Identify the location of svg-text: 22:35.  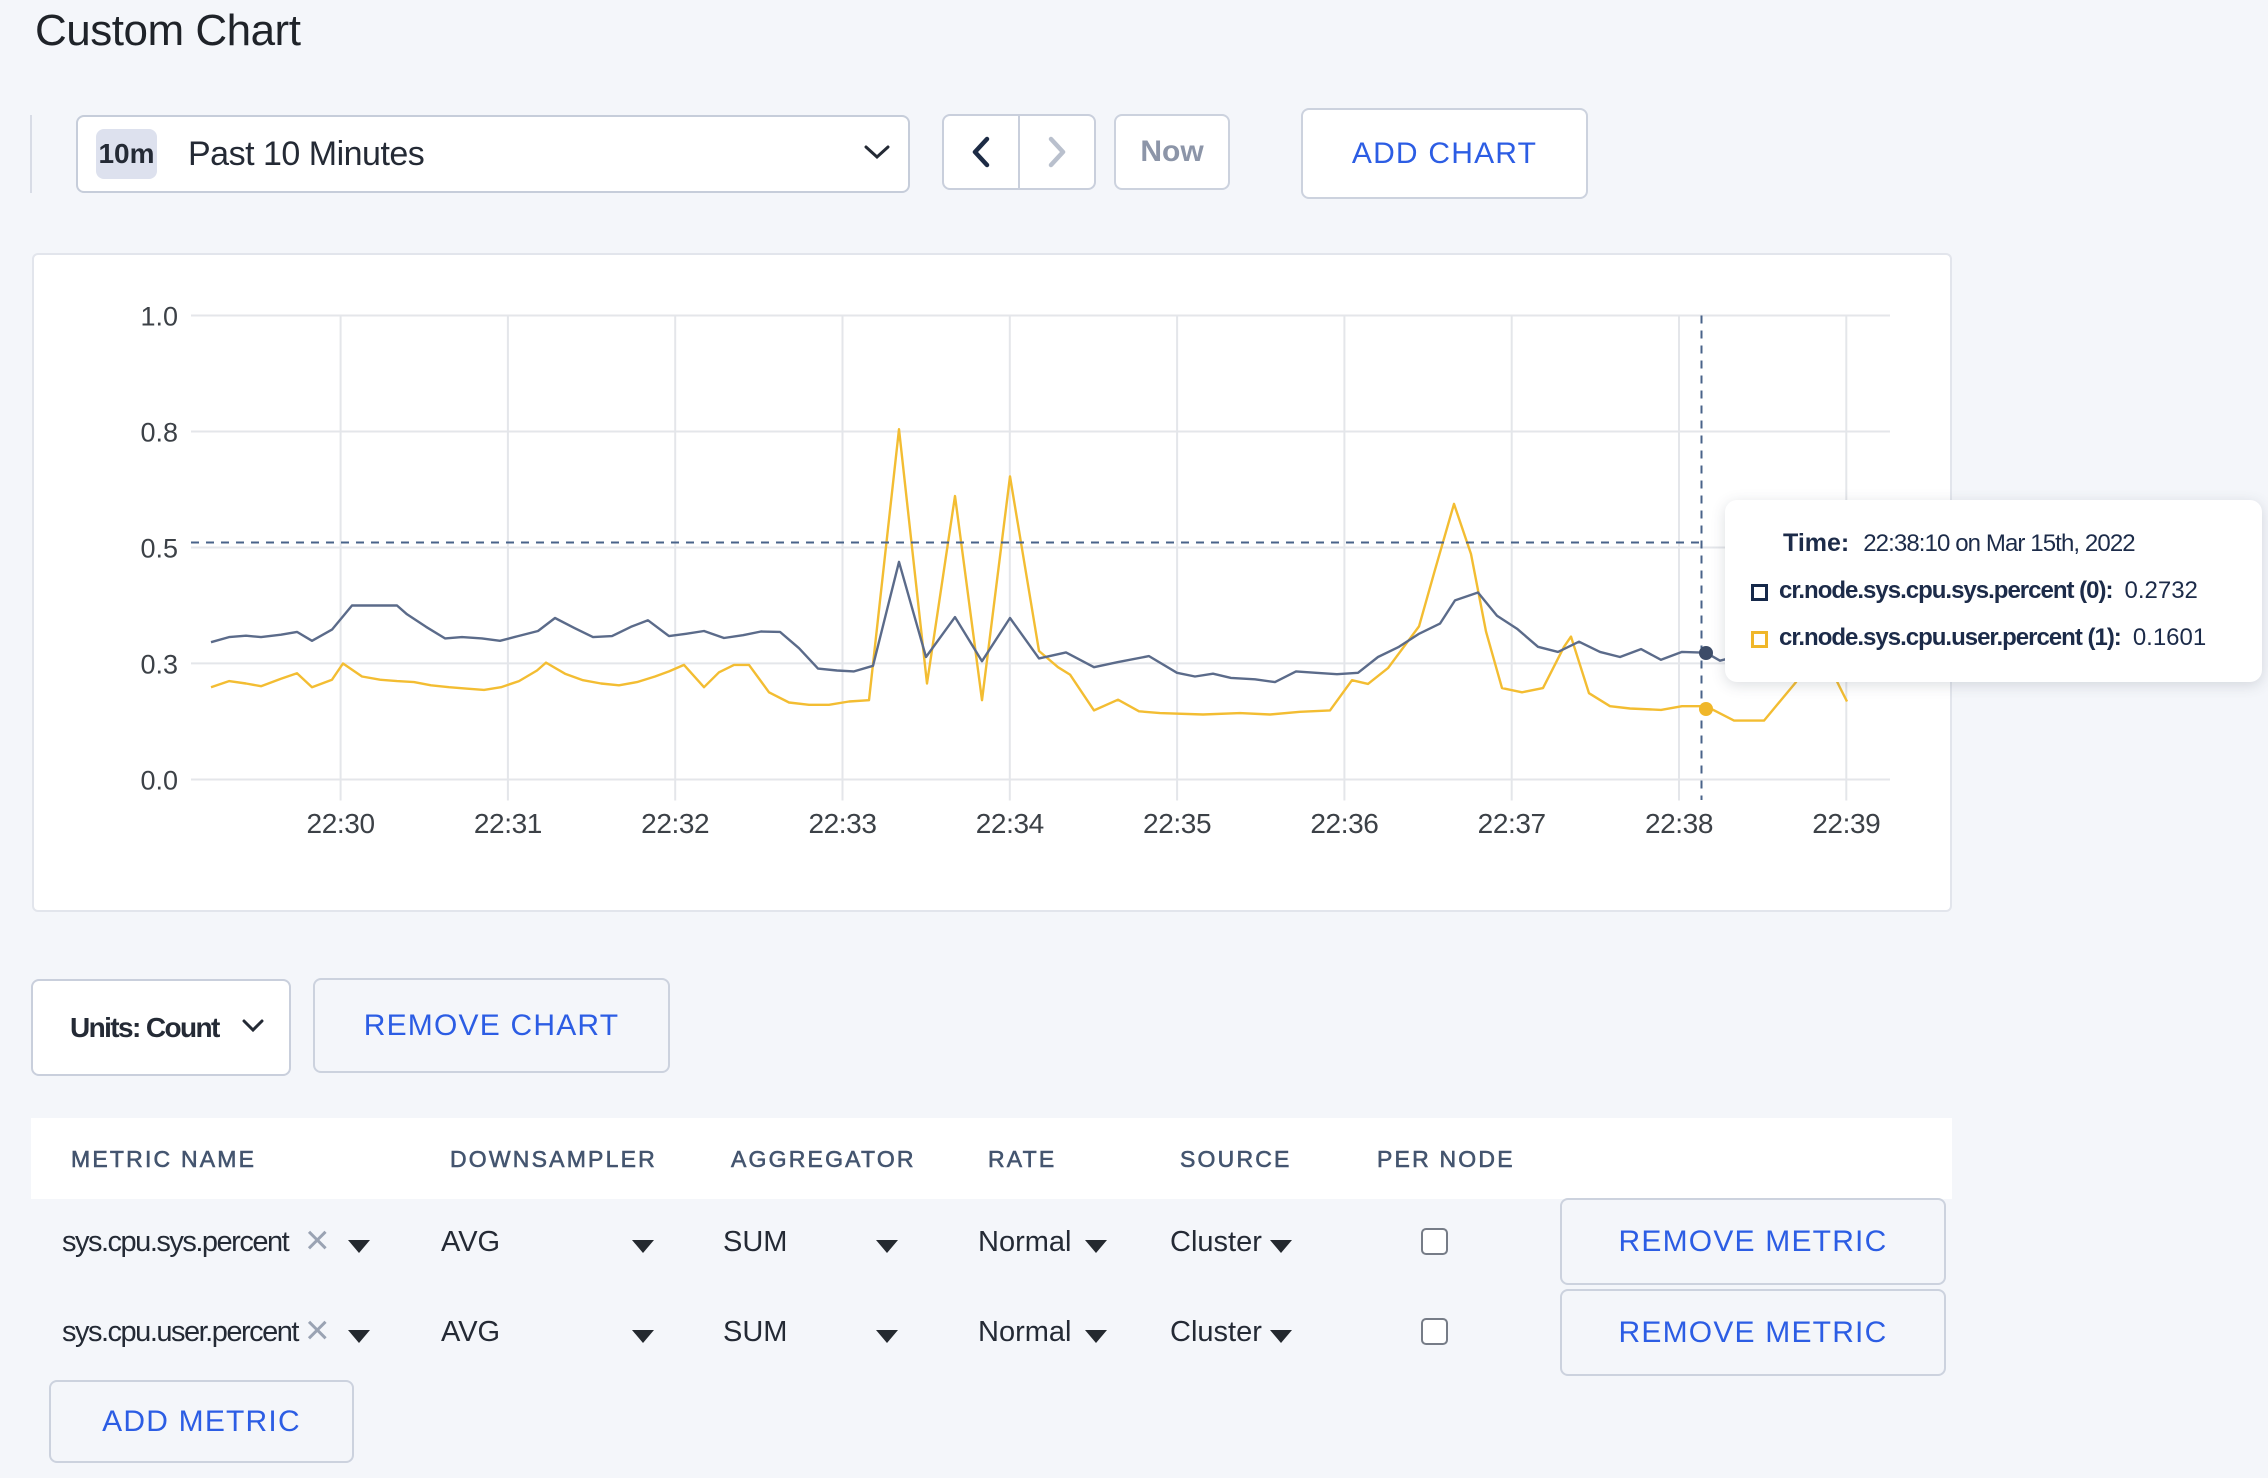
(1177, 823).